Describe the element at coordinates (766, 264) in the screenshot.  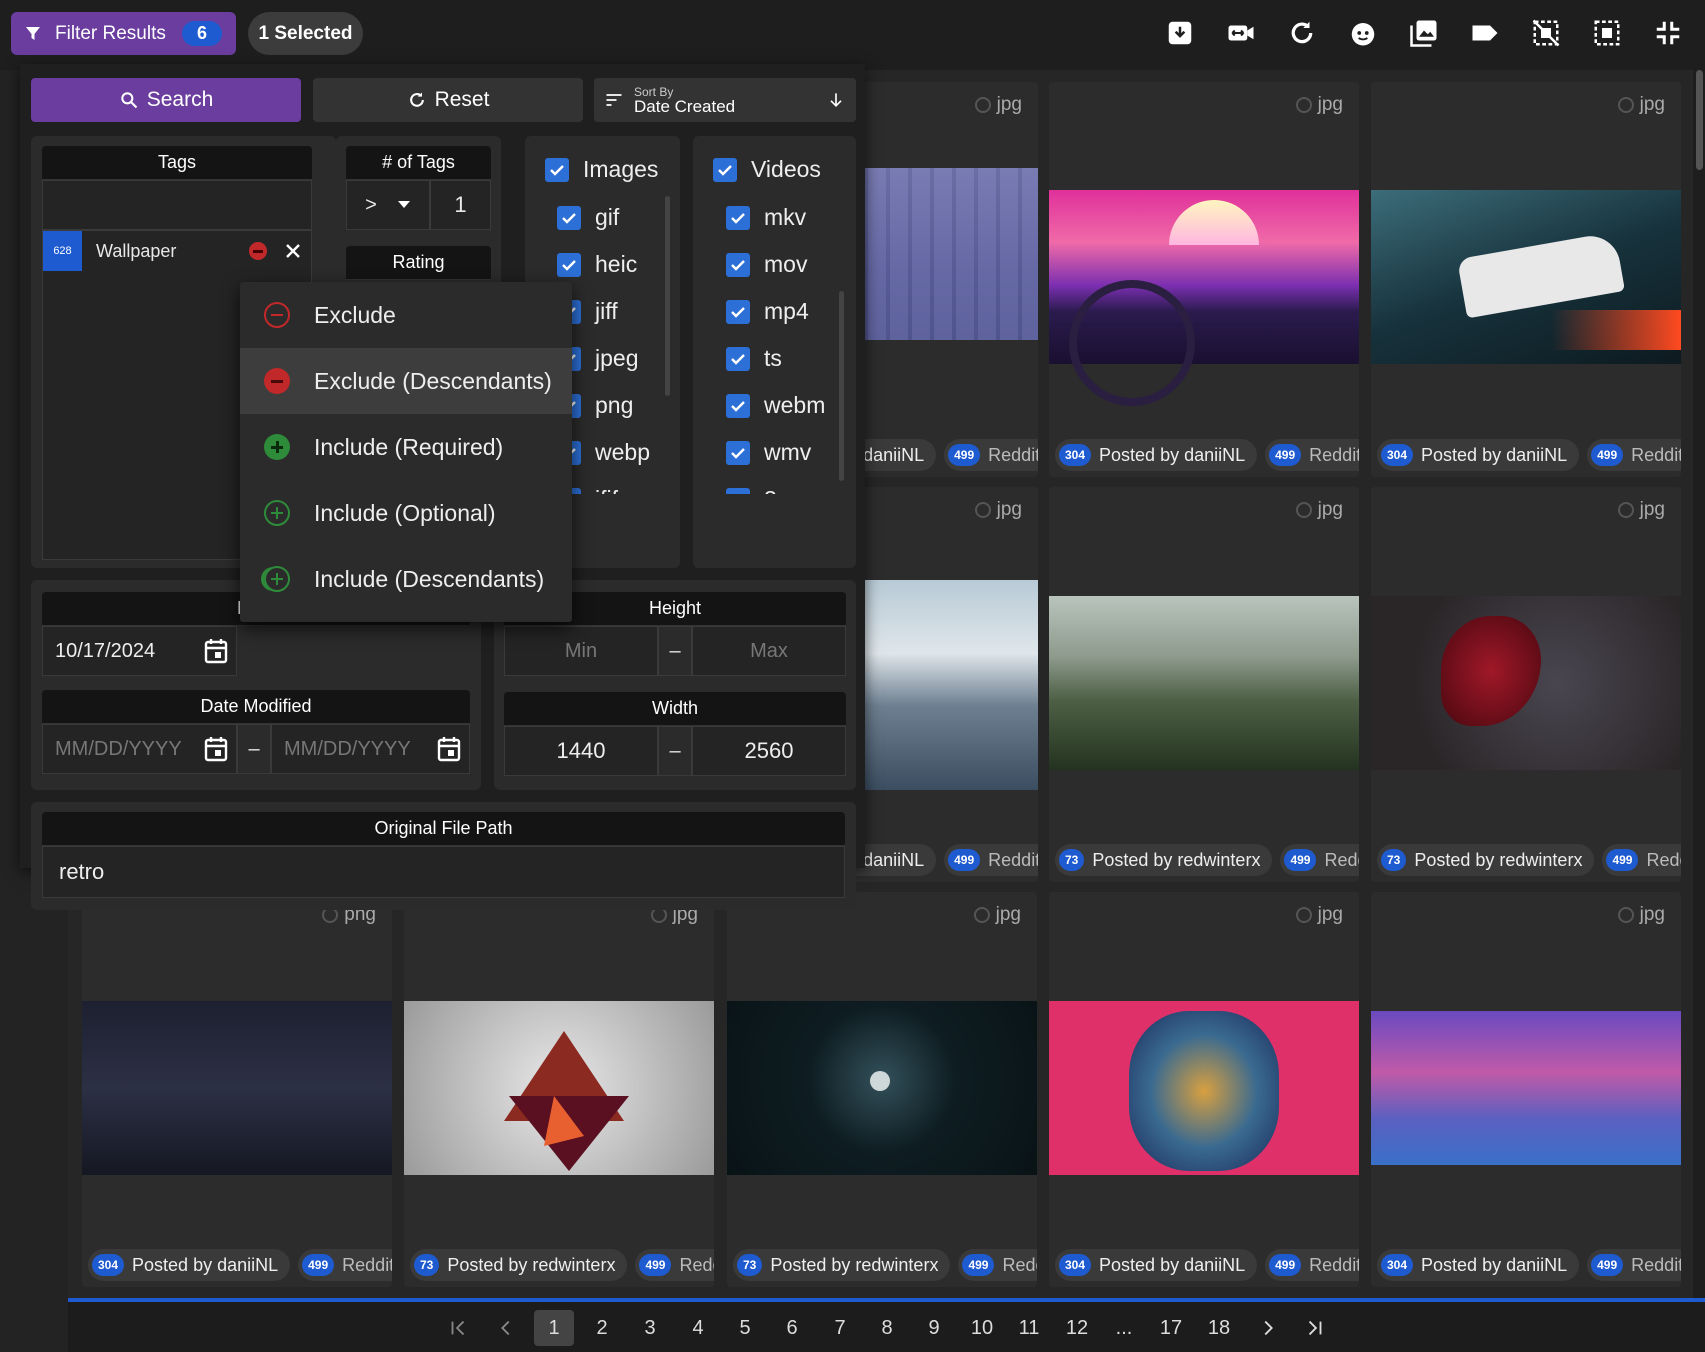
I see `video-type-checkbox: mov` at that location.